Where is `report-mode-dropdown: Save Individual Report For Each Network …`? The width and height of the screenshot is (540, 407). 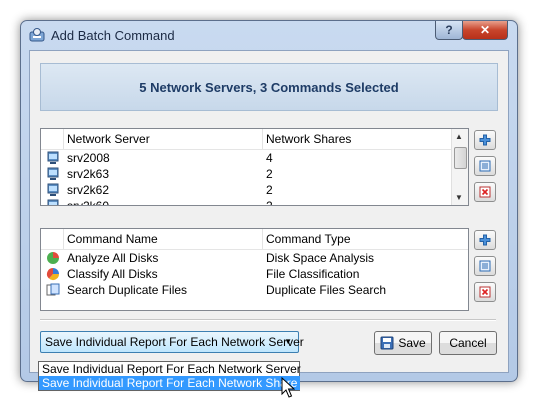 report-mode-dropdown: Save Individual Report For Each Network … is located at coordinates (169, 376).